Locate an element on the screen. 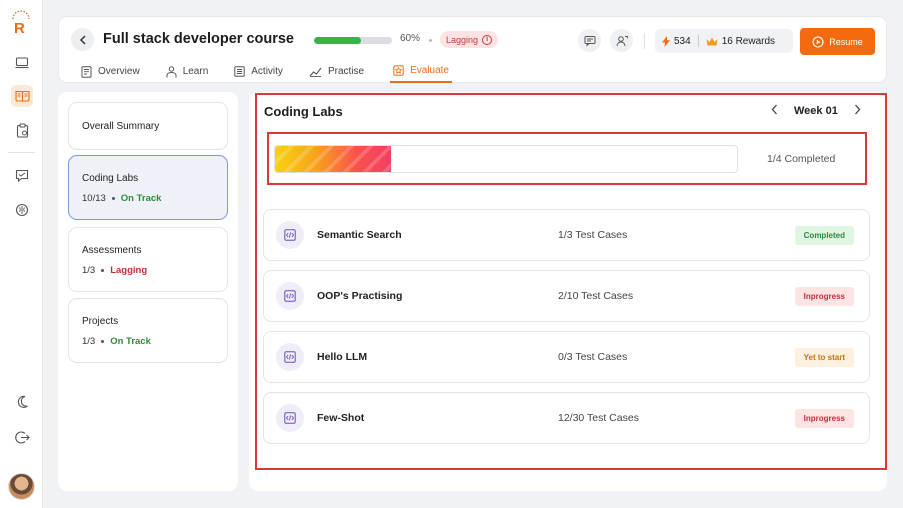  list-item: Hello LLM 0/3 Test Cases Yet to start is located at coordinates (566, 357).